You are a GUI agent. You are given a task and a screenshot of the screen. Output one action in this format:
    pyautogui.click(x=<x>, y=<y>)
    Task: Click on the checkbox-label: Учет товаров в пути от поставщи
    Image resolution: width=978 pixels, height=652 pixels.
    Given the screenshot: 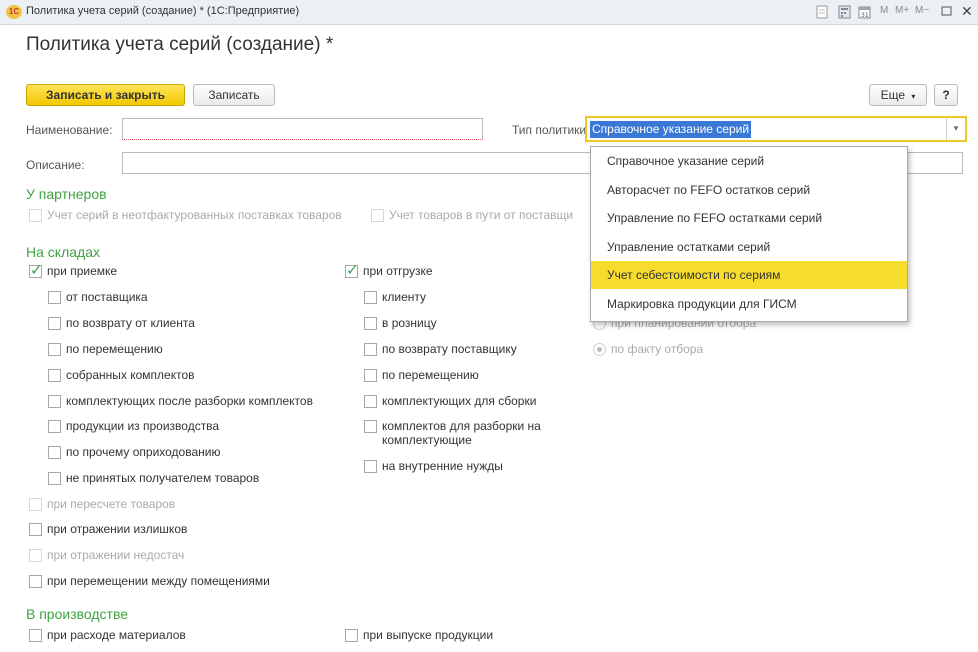 What is the action you would take?
    pyautogui.click(x=481, y=215)
    